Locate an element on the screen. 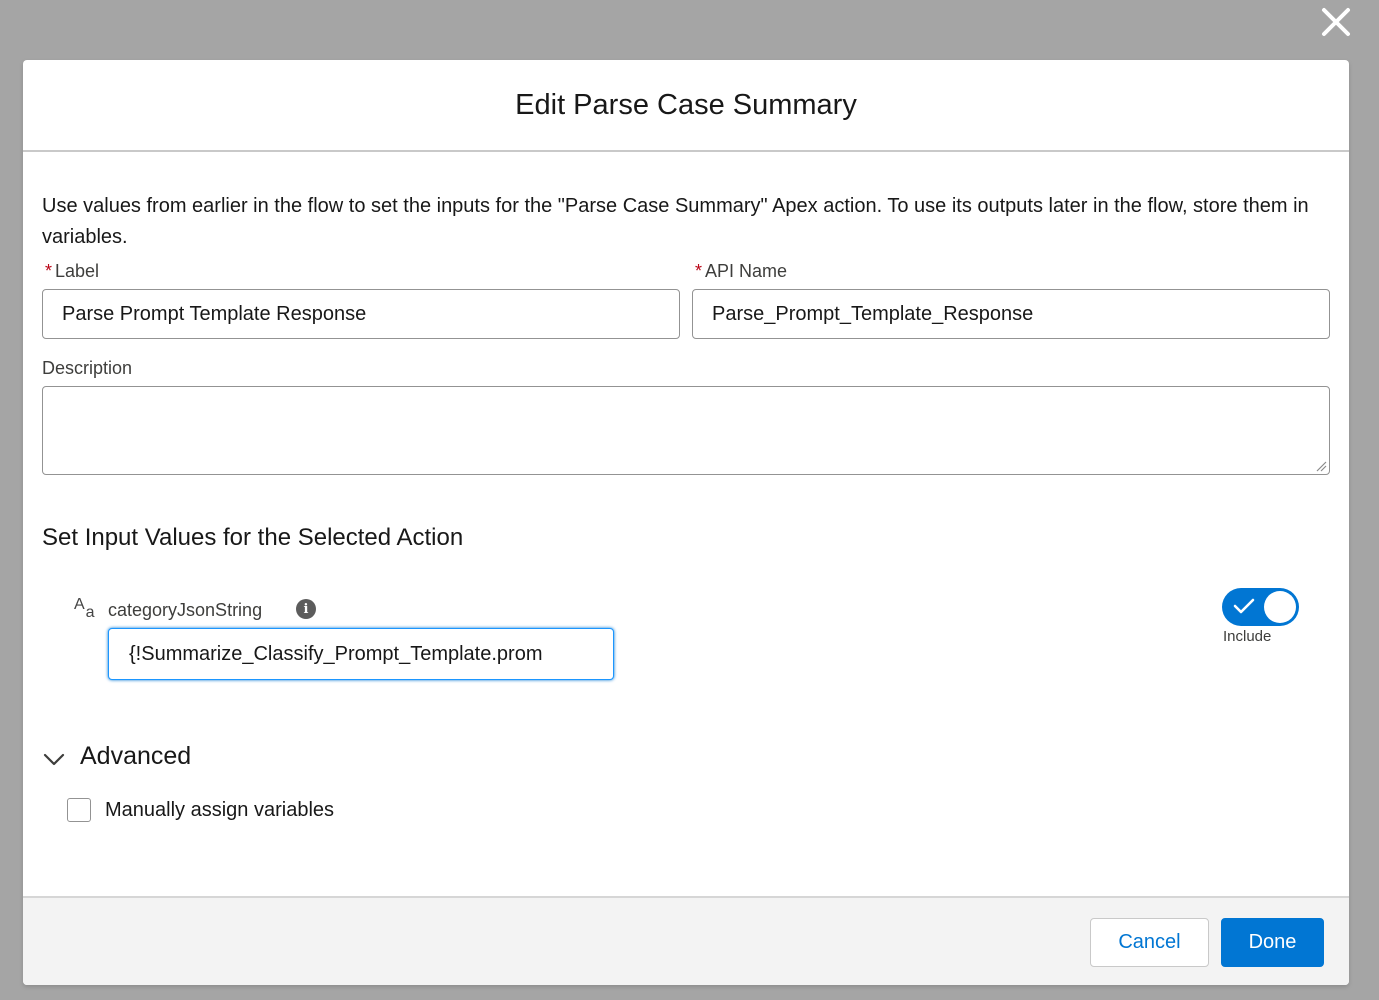  done-button: Done is located at coordinates (1272, 942).